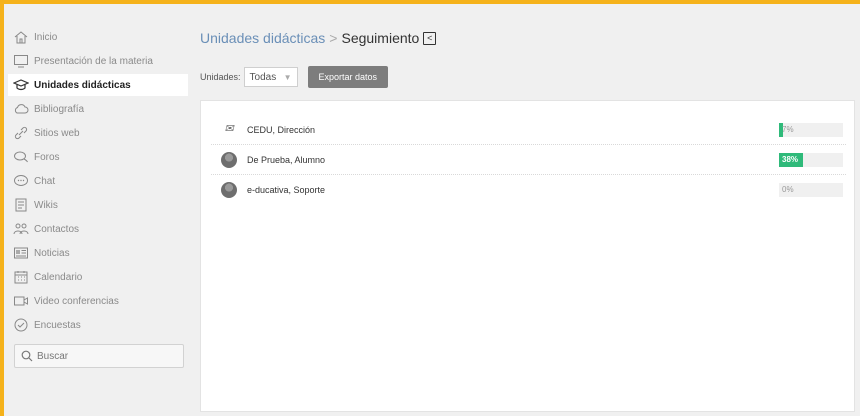  I want to click on sidebar-item-label: Noticias, so click(52, 253).